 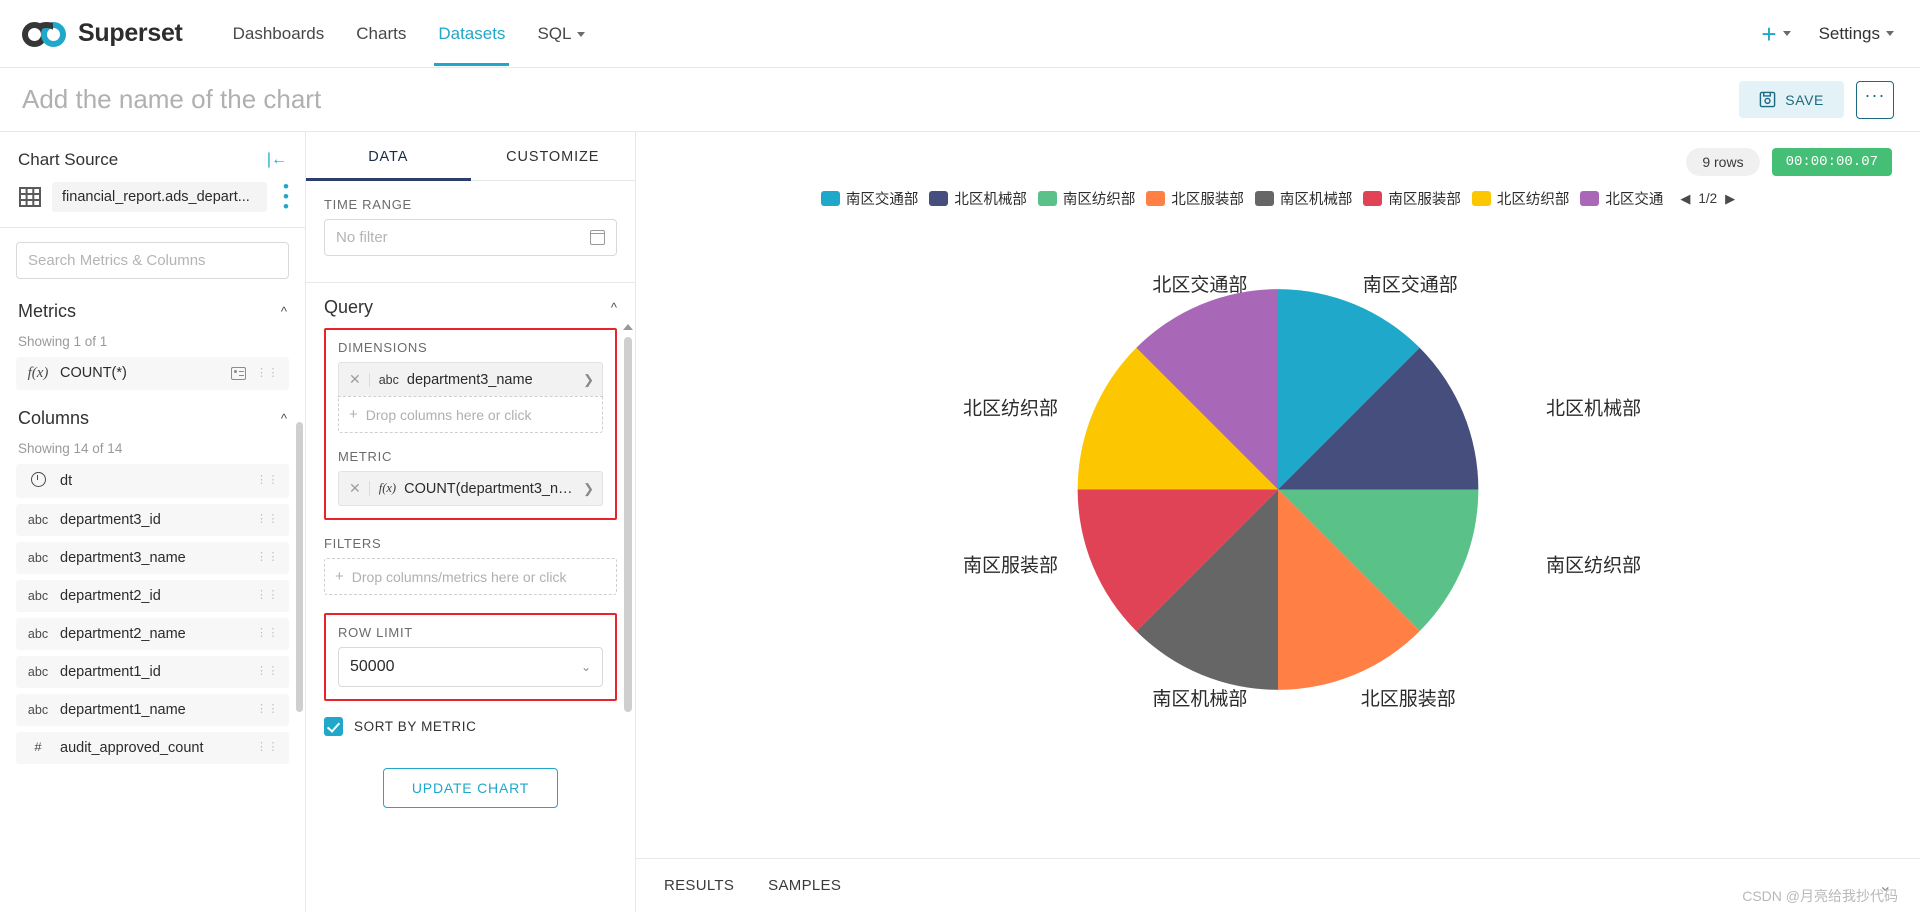 I want to click on legend-item: 南区纺织部, so click(x=1086, y=198).